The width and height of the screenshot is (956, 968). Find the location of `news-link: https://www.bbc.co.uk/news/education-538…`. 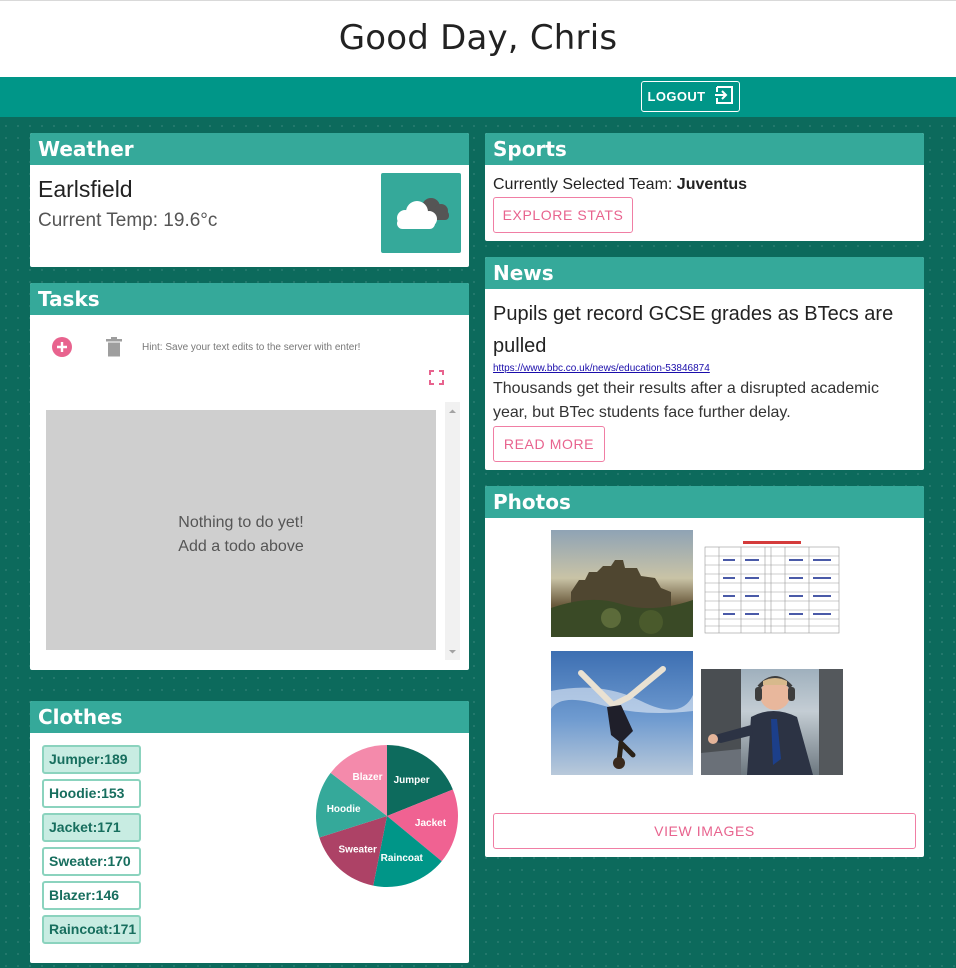

news-link: https://www.bbc.co.uk/news/education-538… is located at coordinates (601, 368).